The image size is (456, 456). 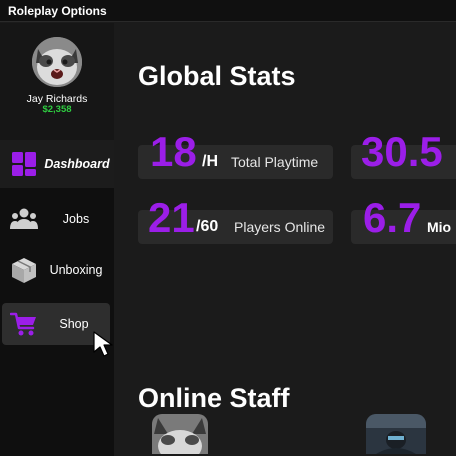 I want to click on sidebar-item-jobs: Jobs, so click(x=57, y=219).